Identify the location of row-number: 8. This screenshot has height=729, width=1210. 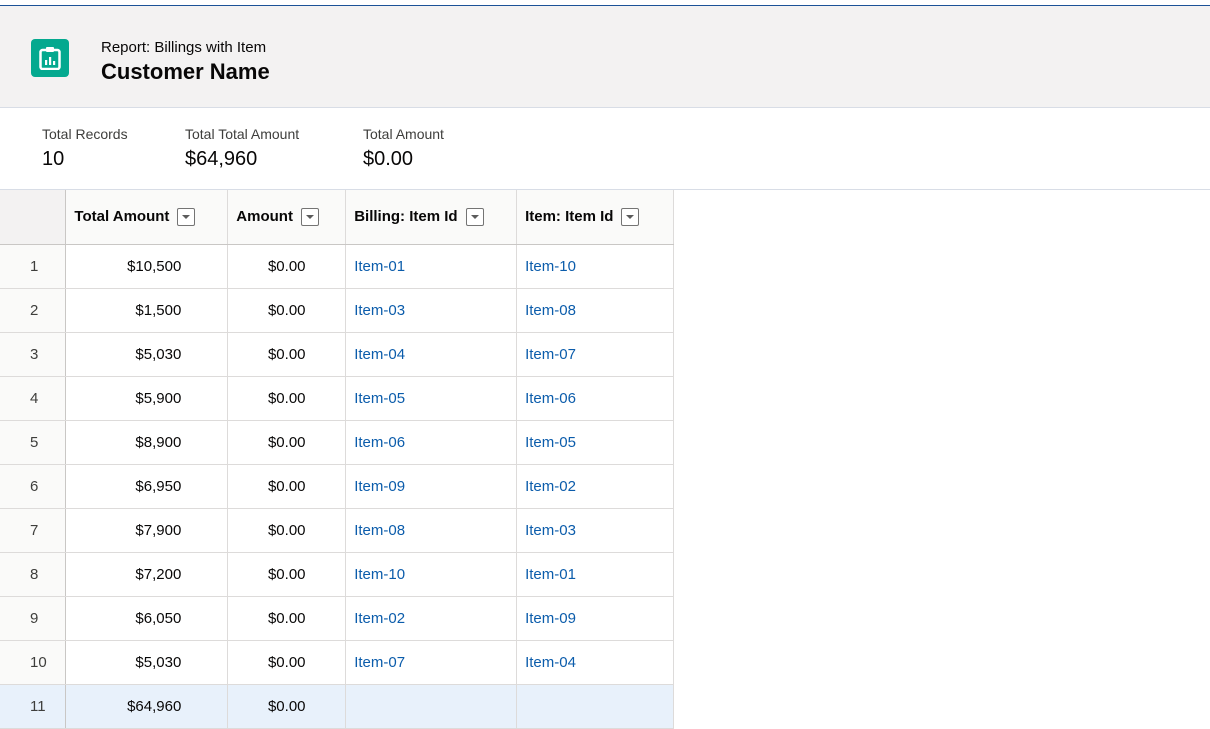
(33, 574).